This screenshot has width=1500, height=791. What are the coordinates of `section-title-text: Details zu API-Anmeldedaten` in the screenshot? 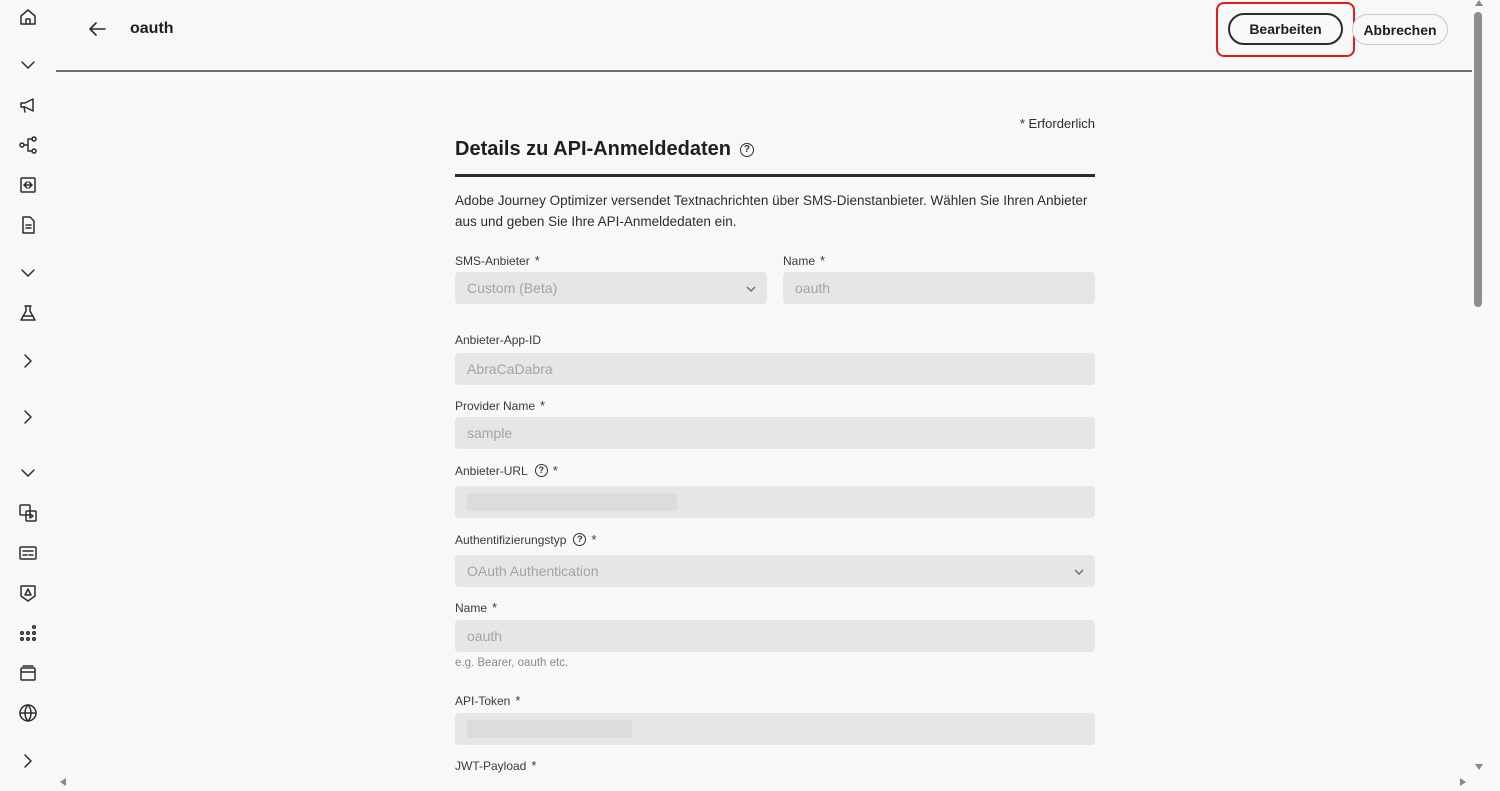 It's located at (593, 149).